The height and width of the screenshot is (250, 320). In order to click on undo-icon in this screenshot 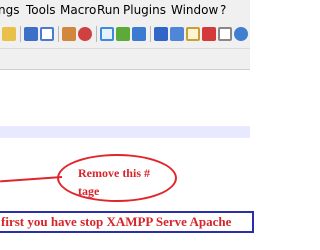, I will do `click(69, 34)`.